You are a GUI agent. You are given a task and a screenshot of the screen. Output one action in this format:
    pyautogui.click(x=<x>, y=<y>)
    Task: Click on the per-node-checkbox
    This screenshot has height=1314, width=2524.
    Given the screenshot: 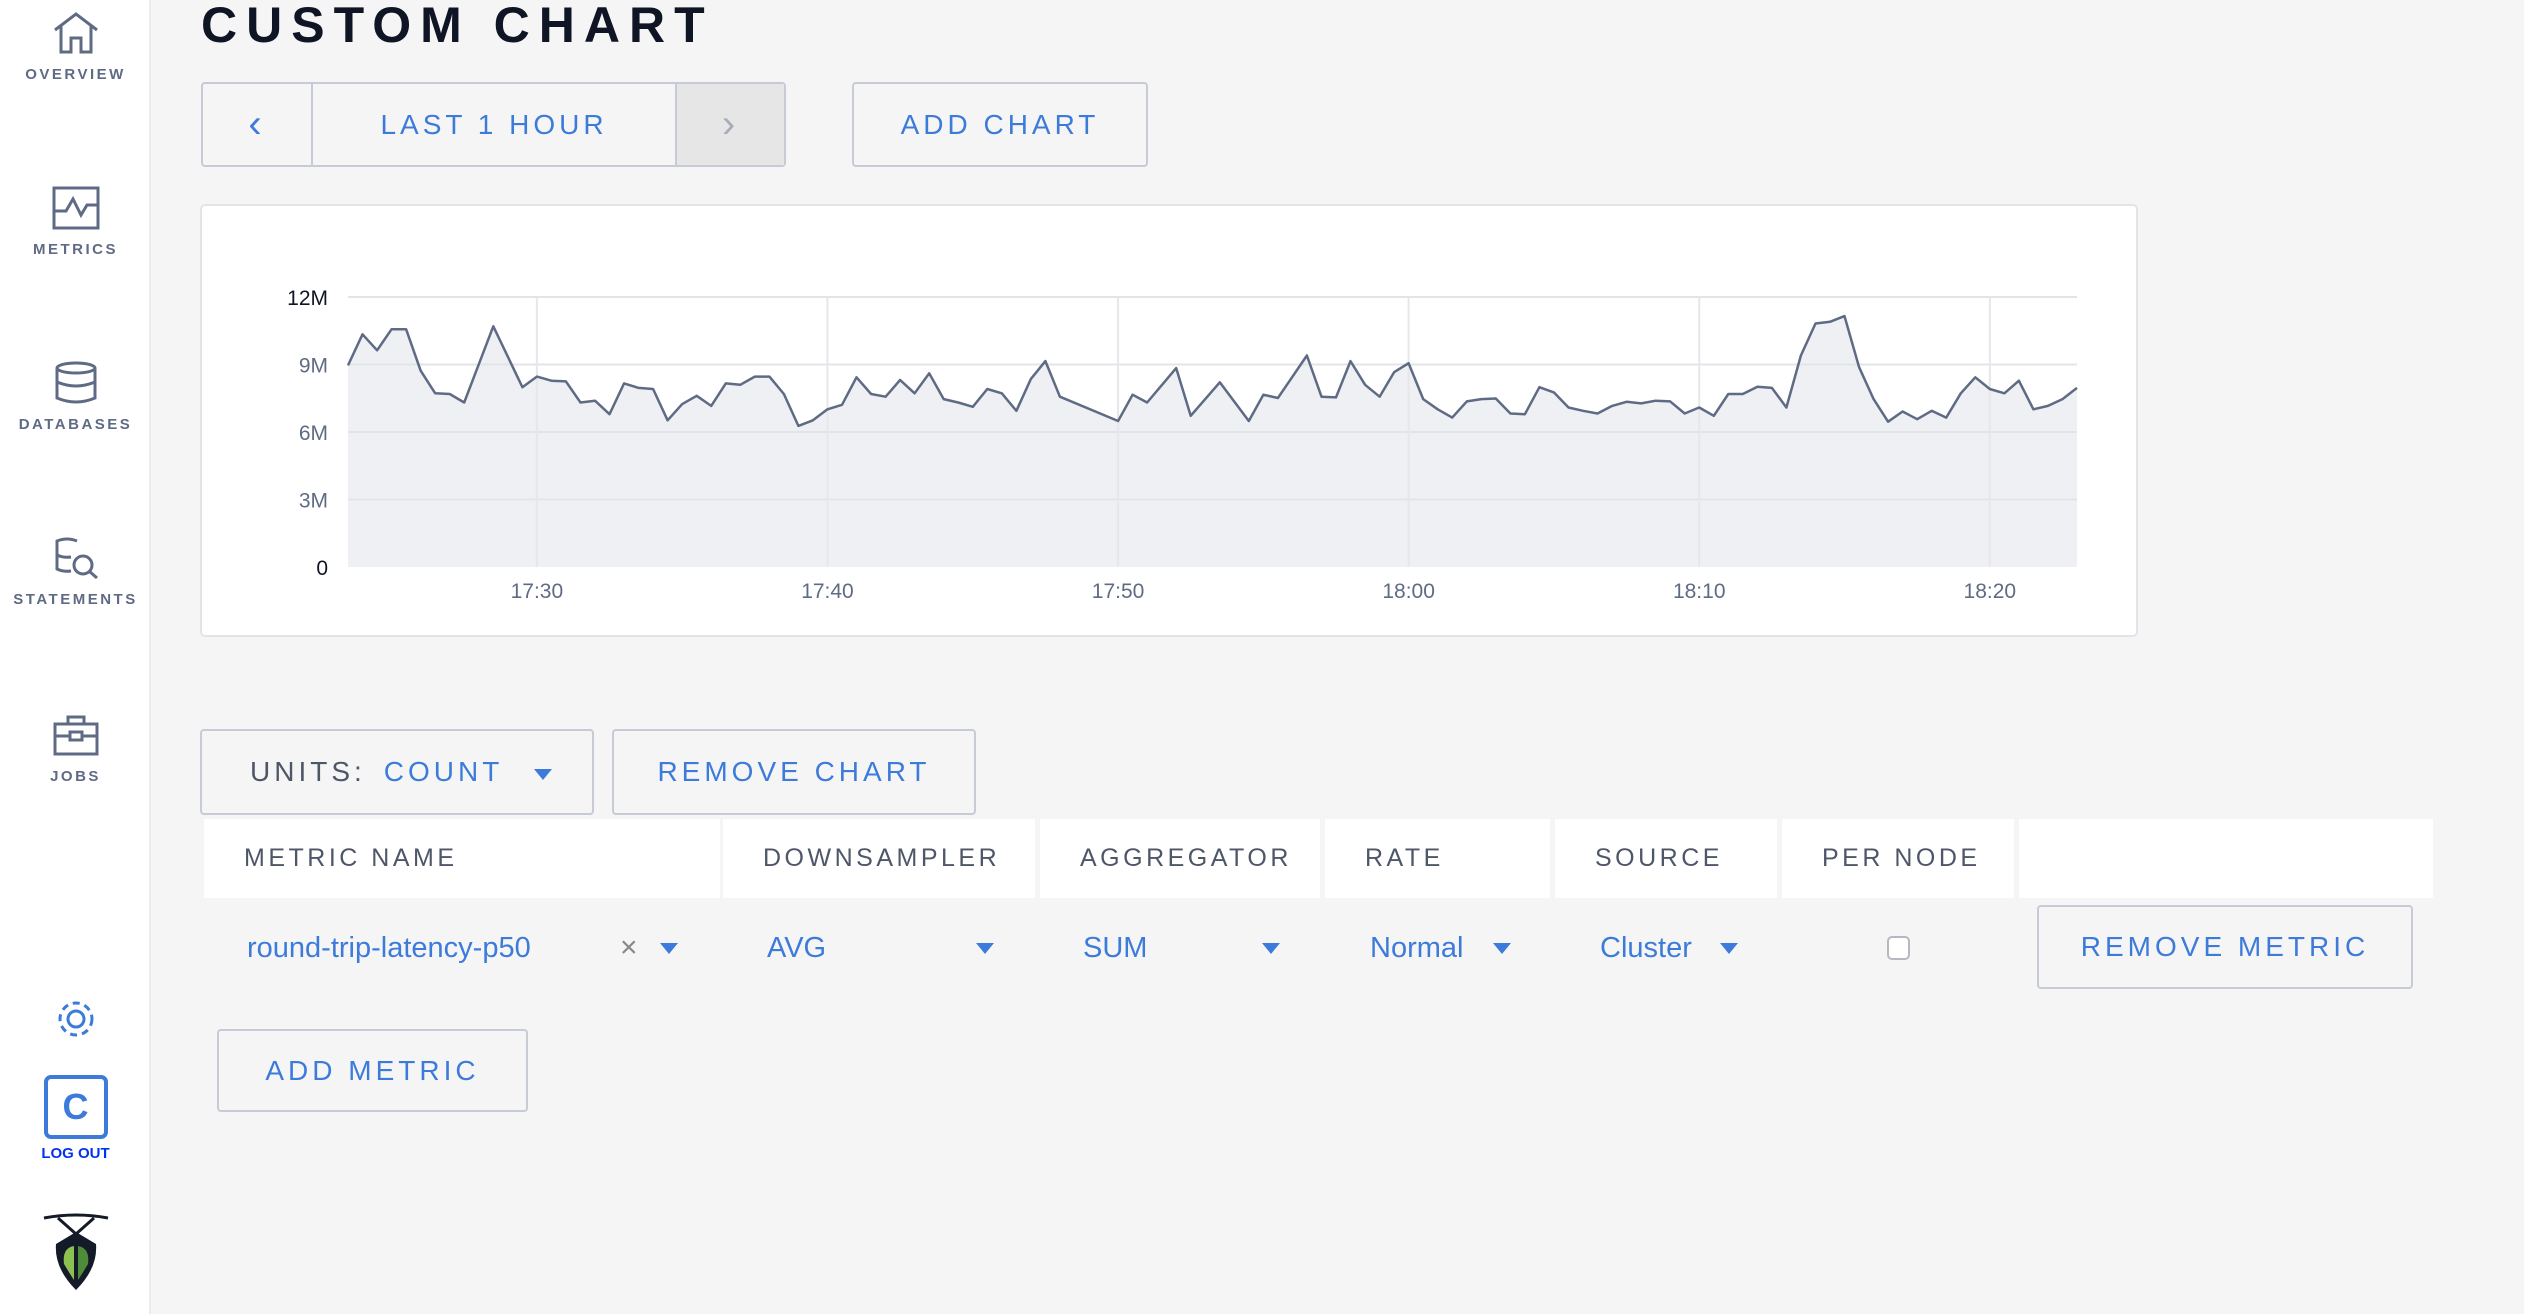 What is the action you would take?
    pyautogui.click(x=1898, y=948)
    